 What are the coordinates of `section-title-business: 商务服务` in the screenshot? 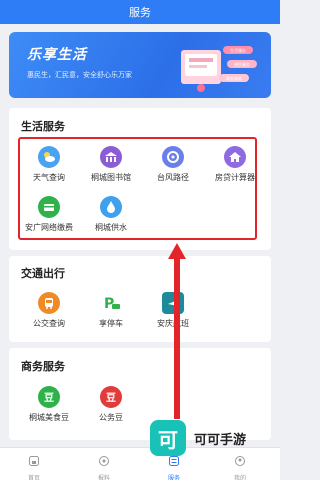 It's located at (43, 366).